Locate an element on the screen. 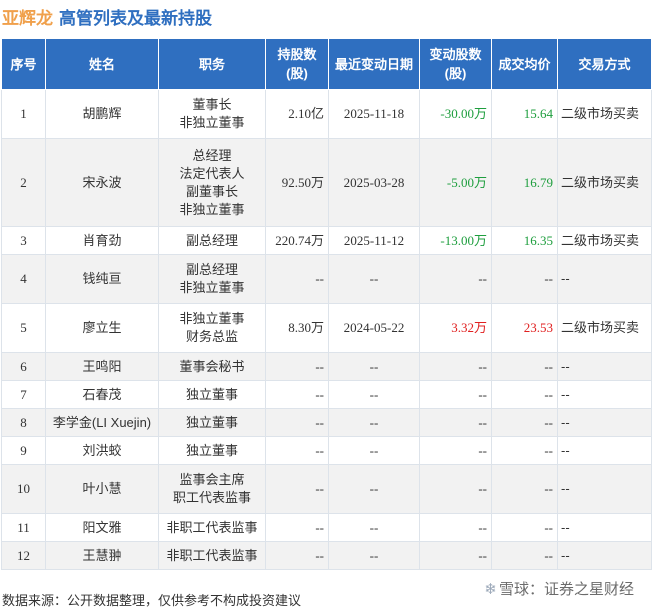  name-cell-text: 宋永波 is located at coordinates (102, 182).